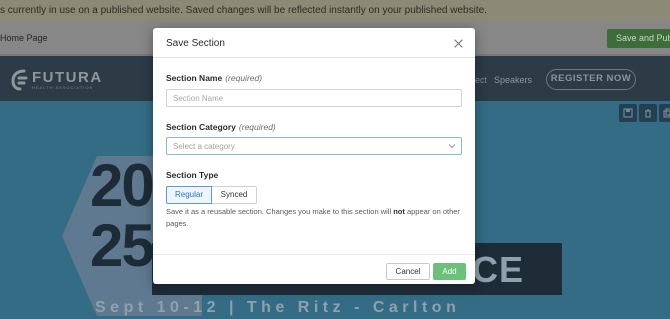  What do you see at coordinates (314, 98) in the screenshot?
I see `section-name-input` at bounding box center [314, 98].